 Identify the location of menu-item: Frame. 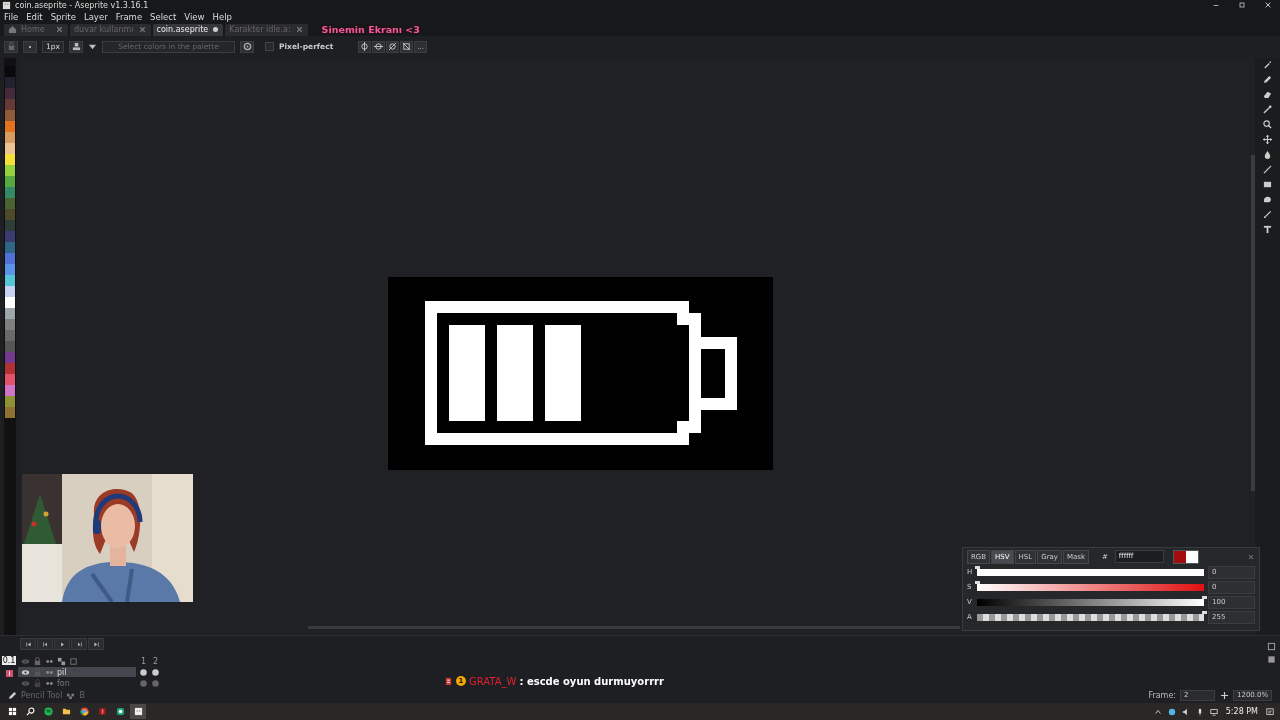
(129, 16).